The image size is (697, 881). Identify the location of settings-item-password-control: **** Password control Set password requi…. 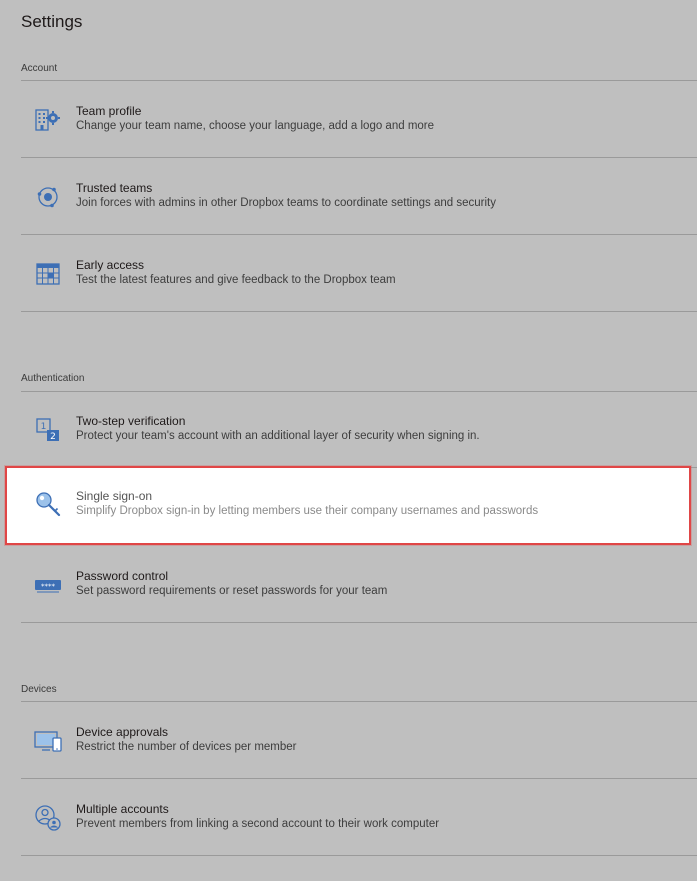
(359, 584).